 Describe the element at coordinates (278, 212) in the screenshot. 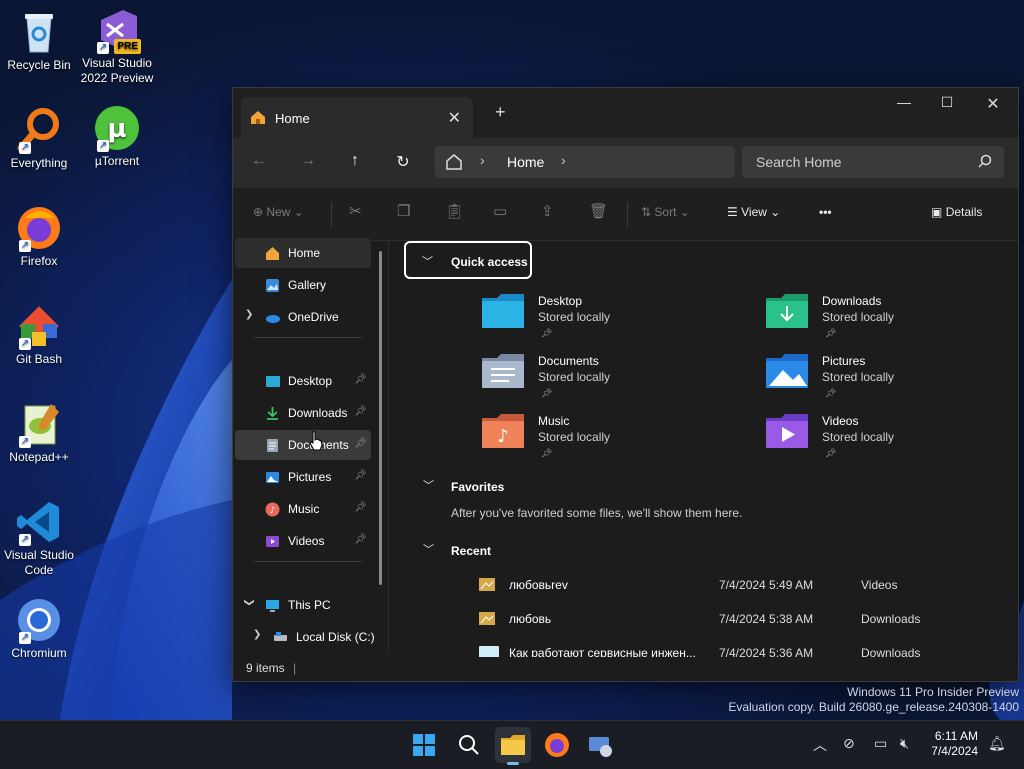

I see `new-button: ⊕ New ⌄` at that location.